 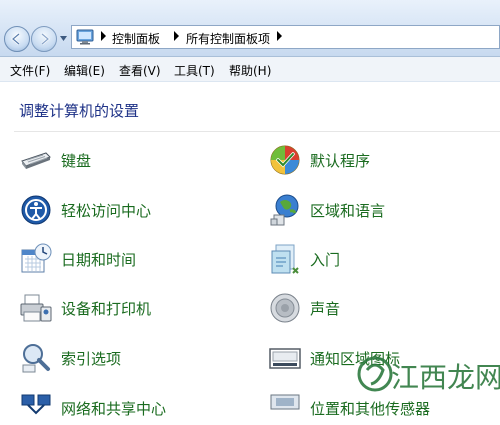 I want to click on breadcrumb-control-panel: 控制面板, so click(x=136, y=38).